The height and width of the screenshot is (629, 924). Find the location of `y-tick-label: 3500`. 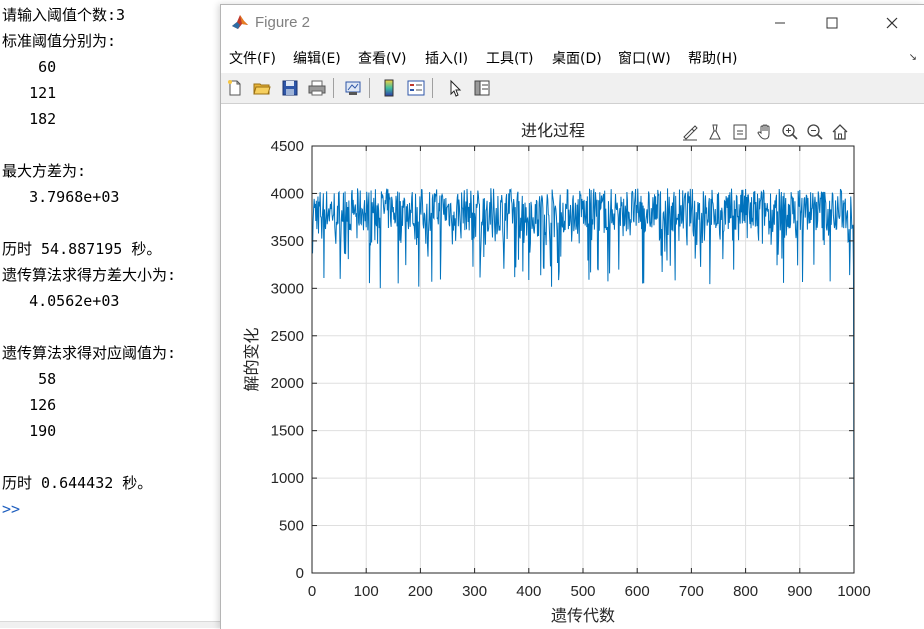

y-tick-label: 3500 is located at coordinates (287, 241).